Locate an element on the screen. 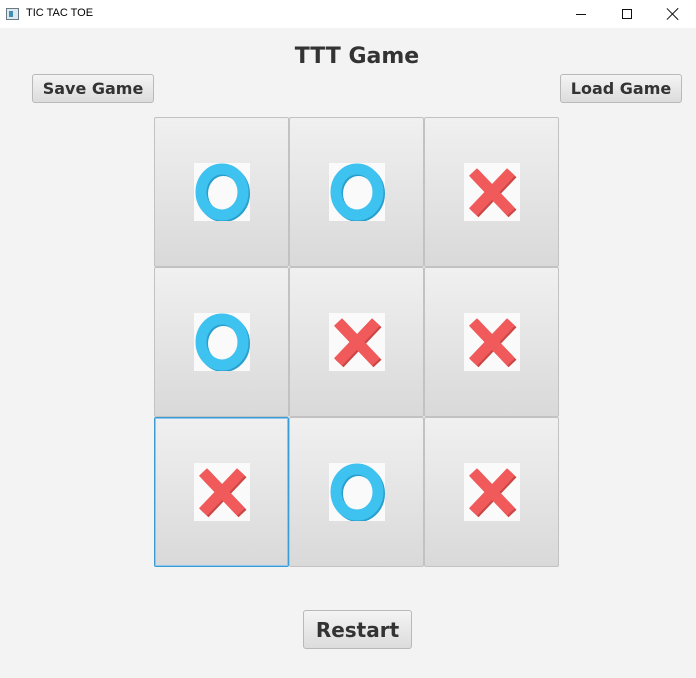 Image resolution: width=696 pixels, height=678 pixels. board-cell-r2c1 is located at coordinates (221, 342).